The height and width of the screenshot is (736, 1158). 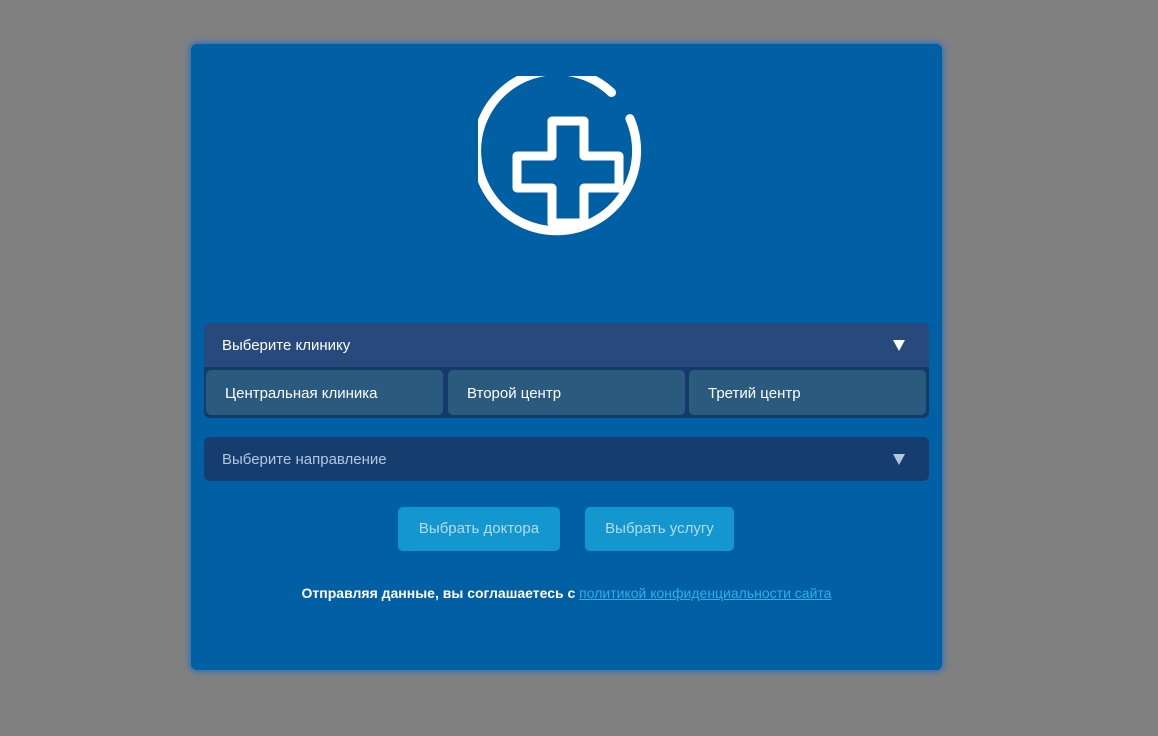 I want to click on clinic-option-third: Третий центр, so click(x=807, y=392).